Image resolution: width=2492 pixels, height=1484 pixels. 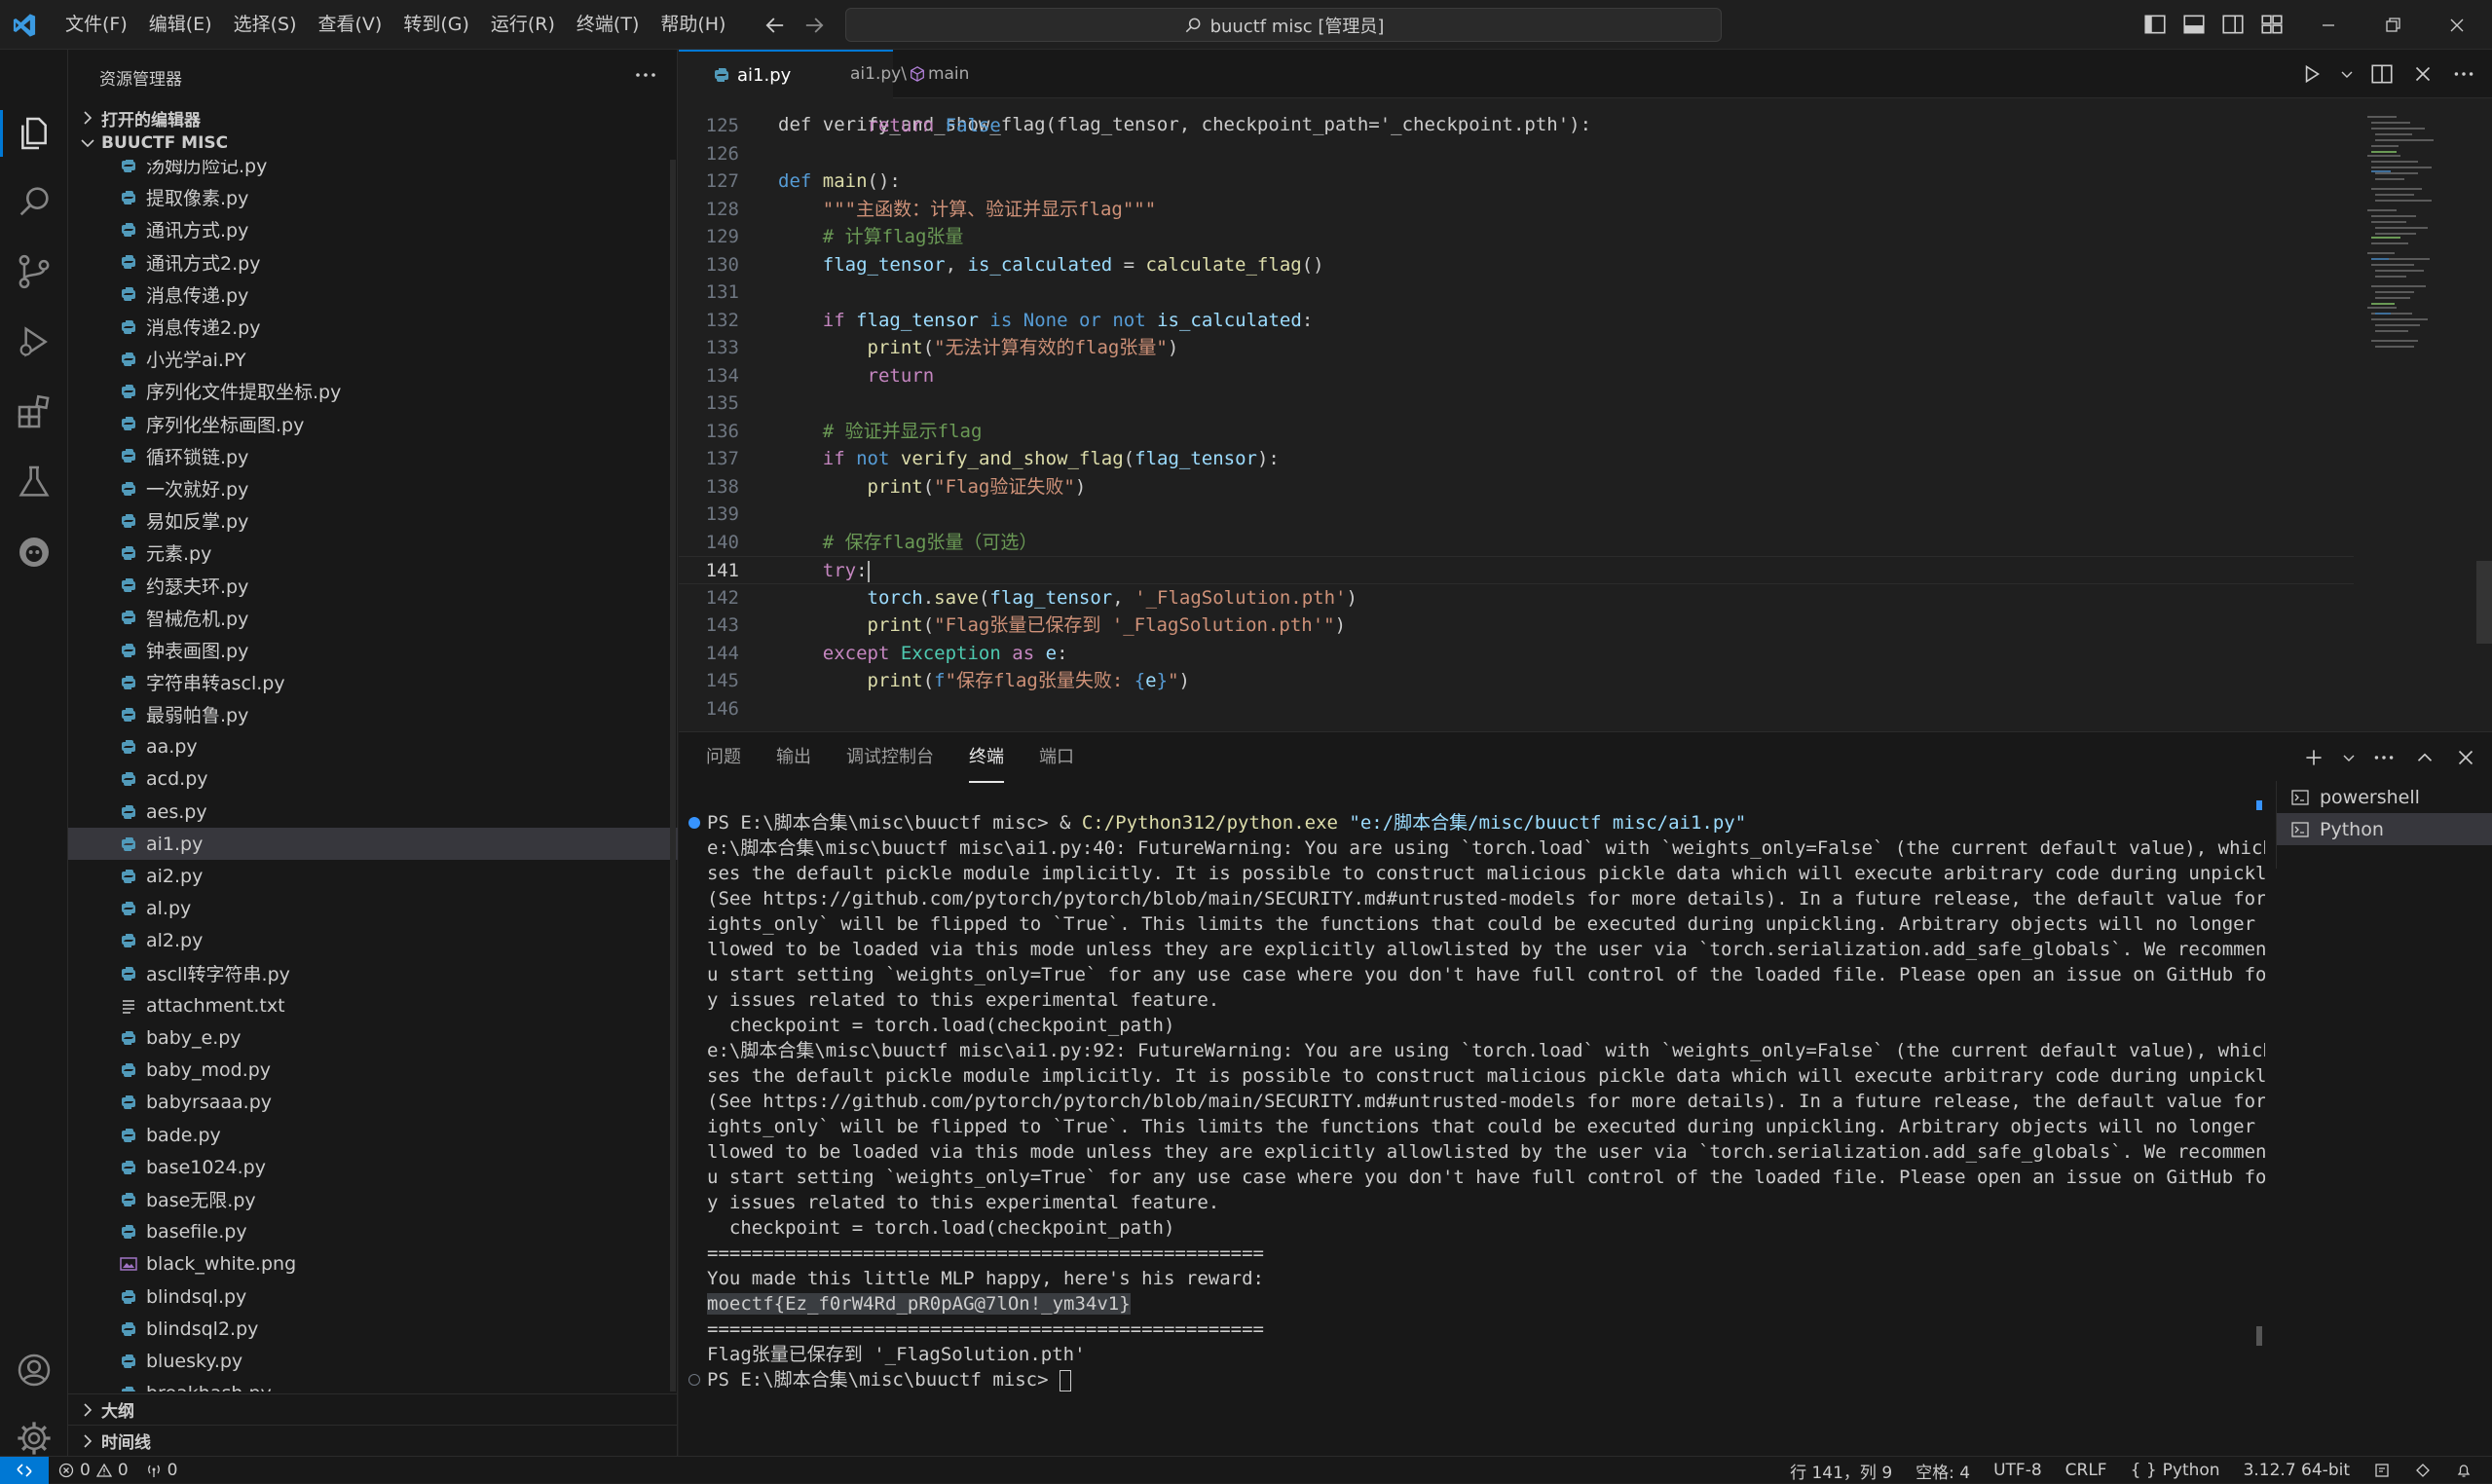 I want to click on file-item: aa.py, so click(x=373, y=747).